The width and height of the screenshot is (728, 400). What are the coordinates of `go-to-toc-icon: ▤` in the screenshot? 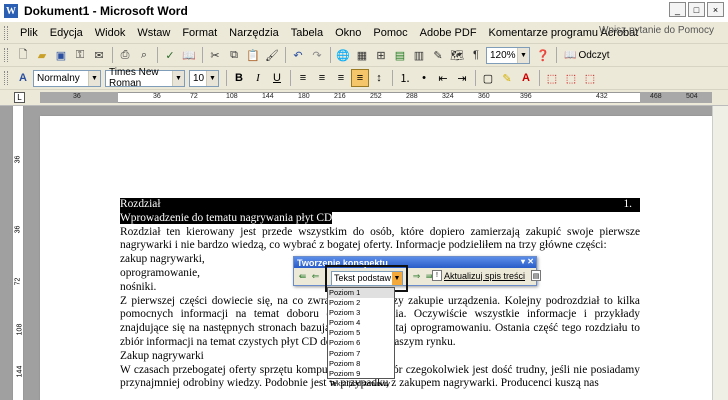 It's located at (536, 275).